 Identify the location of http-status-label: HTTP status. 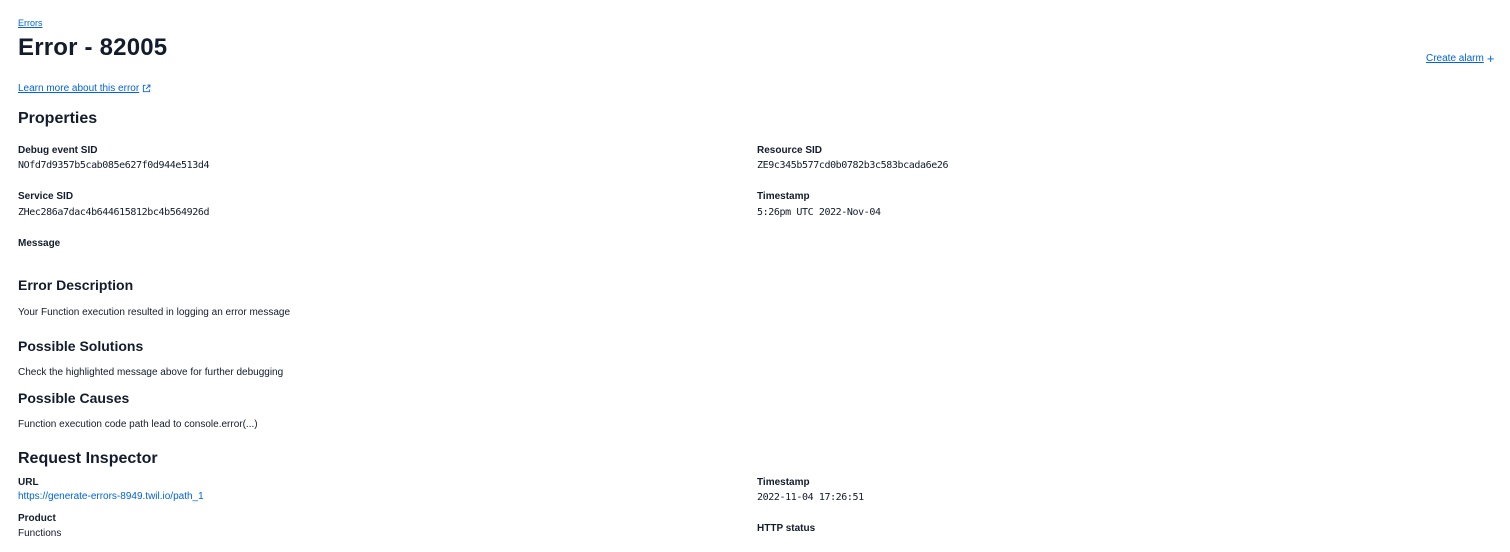
(786, 528).